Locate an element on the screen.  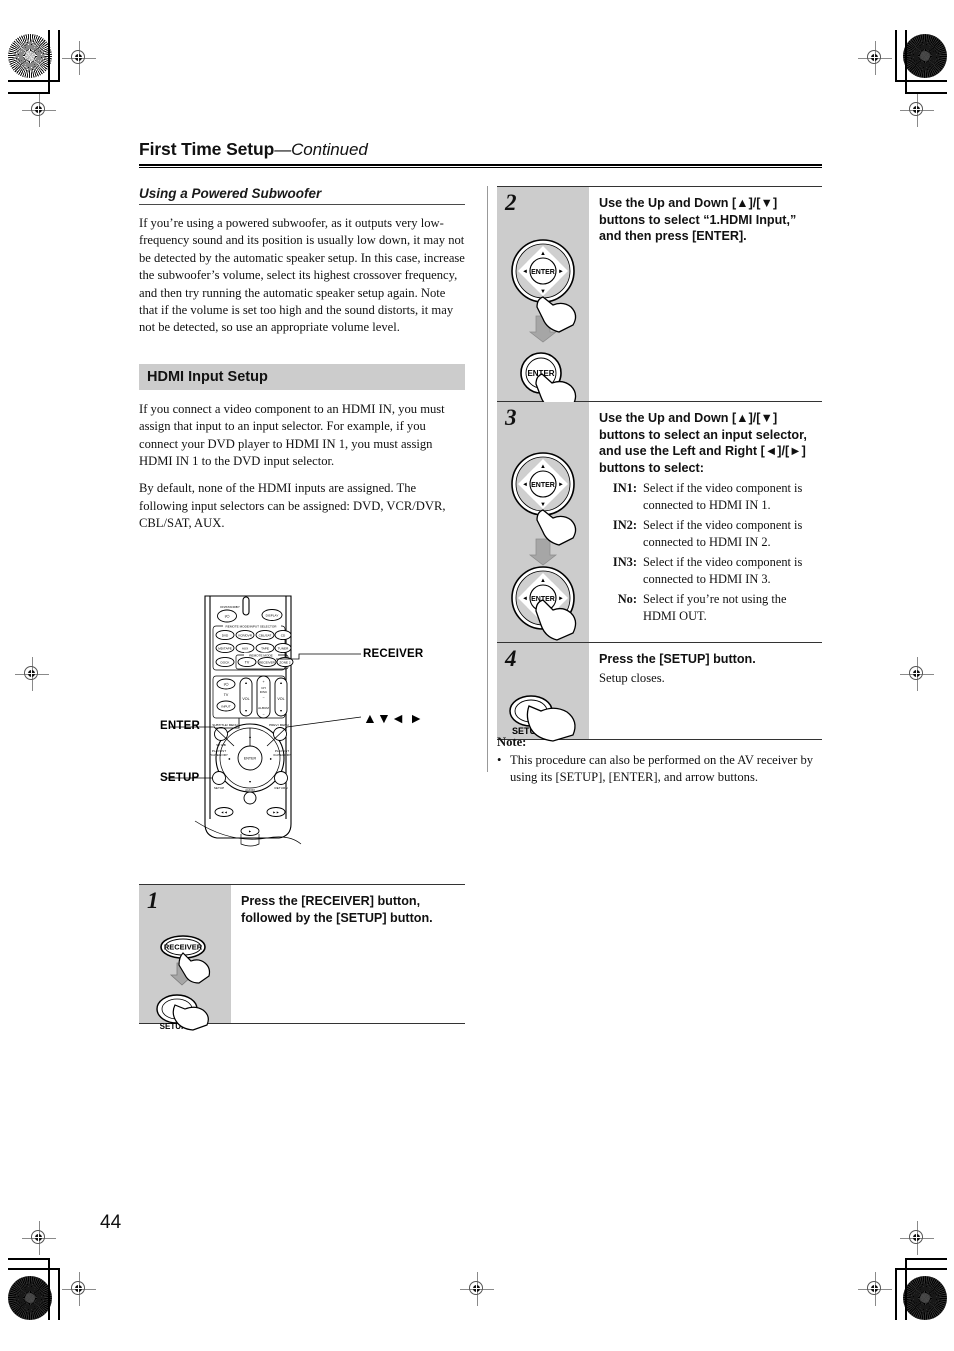
svg-text: AUX is located at coordinates (245, 648).